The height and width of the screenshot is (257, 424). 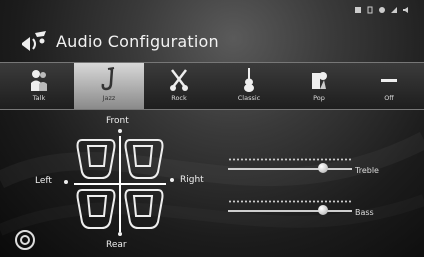 What do you see at coordinates (370, 10) in the screenshot?
I see `usb-icon` at bounding box center [370, 10].